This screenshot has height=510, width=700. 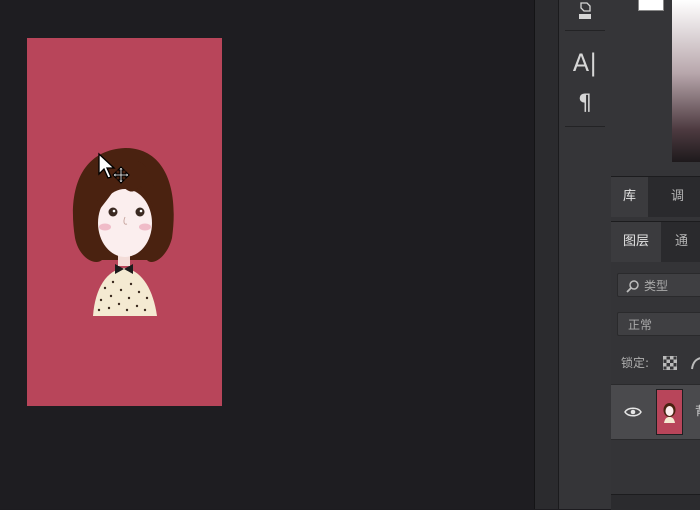 I want to click on lock-row: 锁定:, so click(x=655, y=362).